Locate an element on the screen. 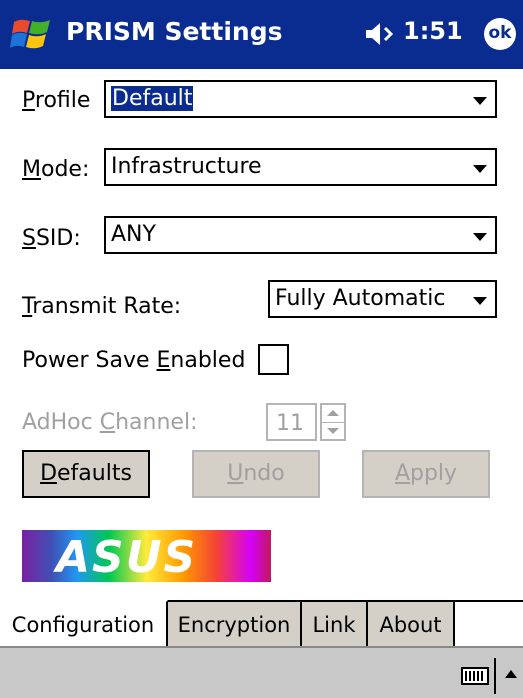 This screenshot has height=698, width=523. windows-flag-icon is located at coordinates (32, 34).